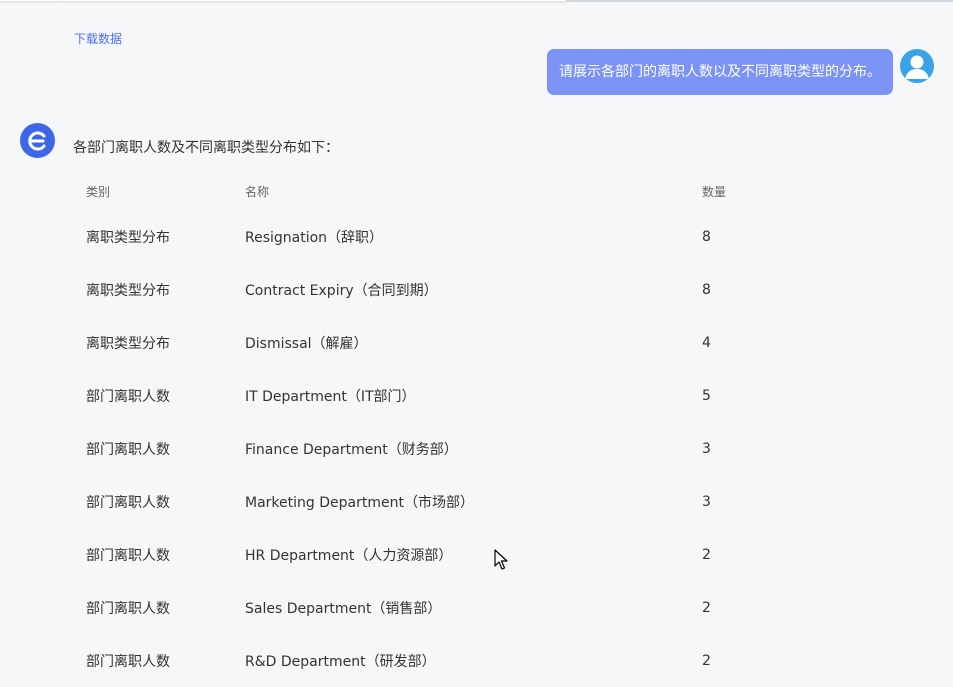 The width and height of the screenshot is (953, 687). Describe the element at coordinates (466, 395) in the screenshot. I see `table-row: 部门离职人数 IT Department（IT部门） 5` at that location.